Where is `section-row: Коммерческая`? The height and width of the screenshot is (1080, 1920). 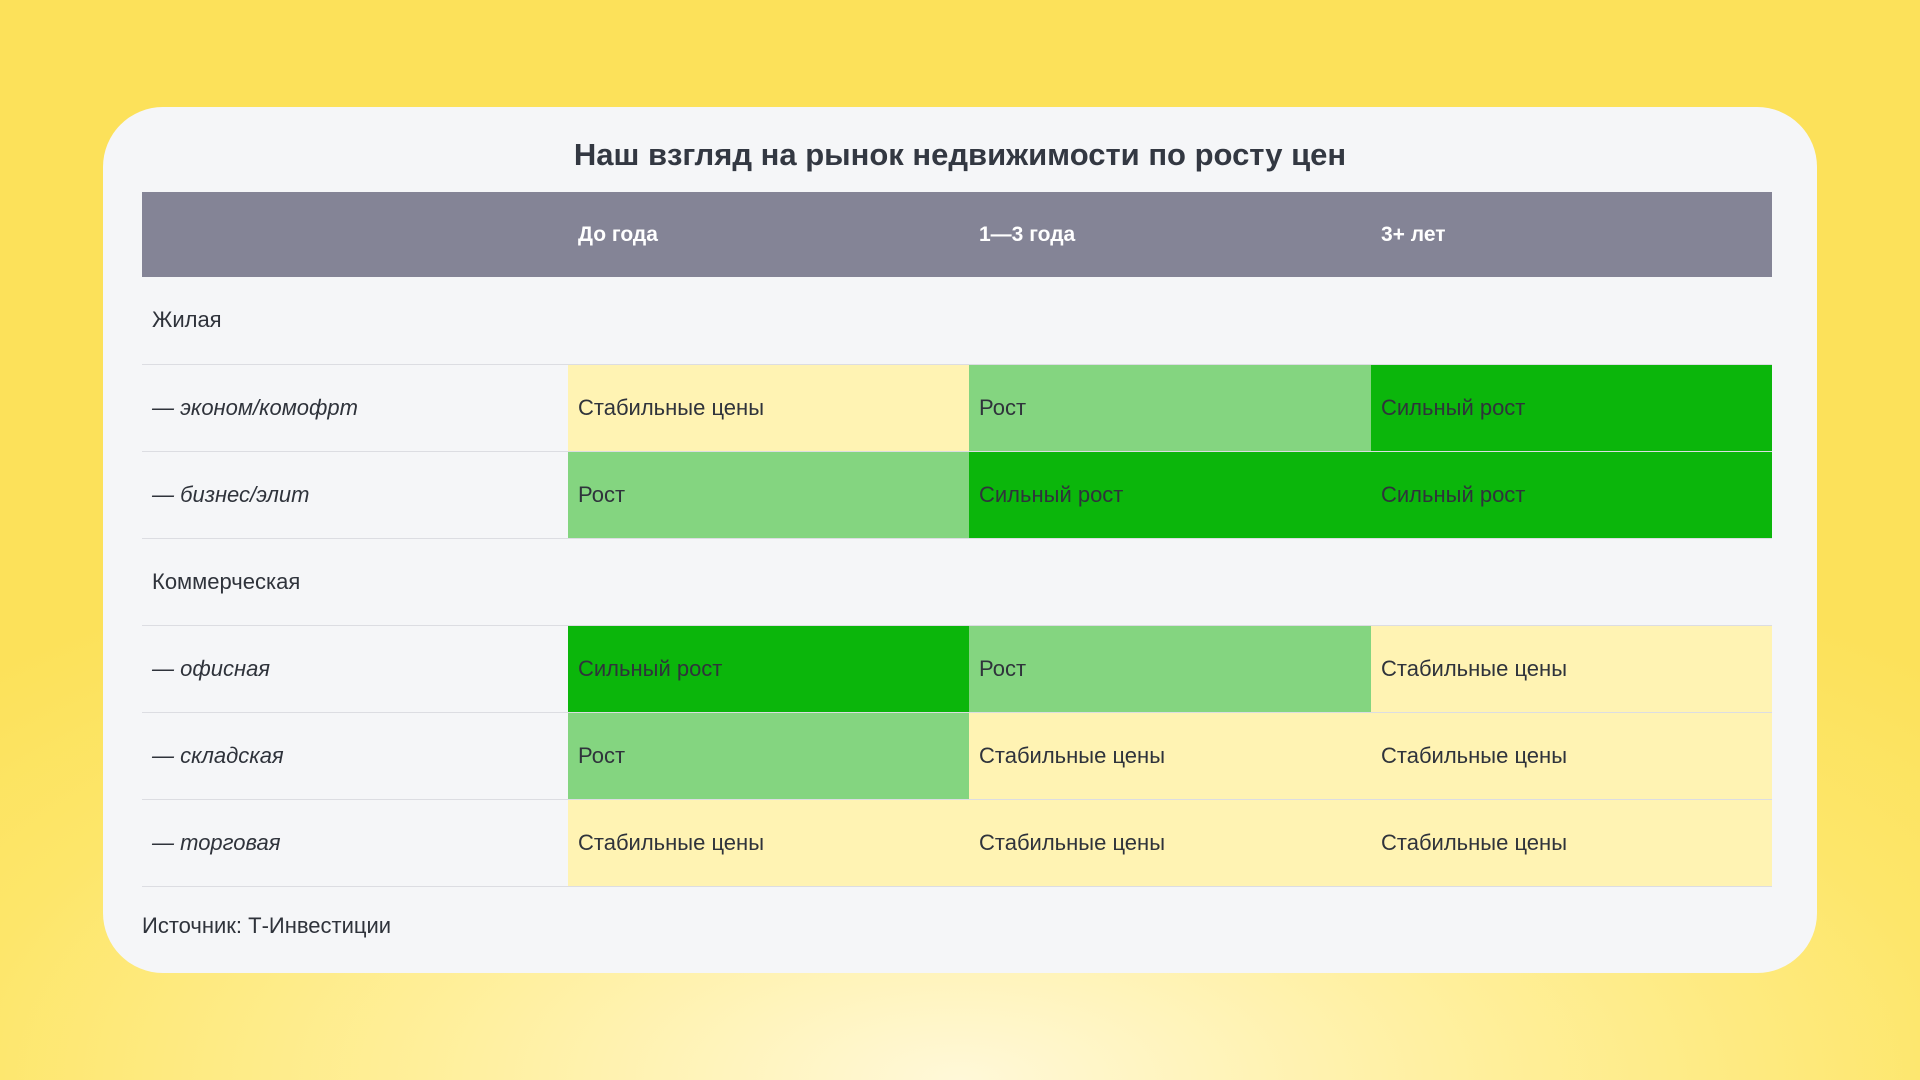
section-row: Коммерческая is located at coordinates (957, 582).